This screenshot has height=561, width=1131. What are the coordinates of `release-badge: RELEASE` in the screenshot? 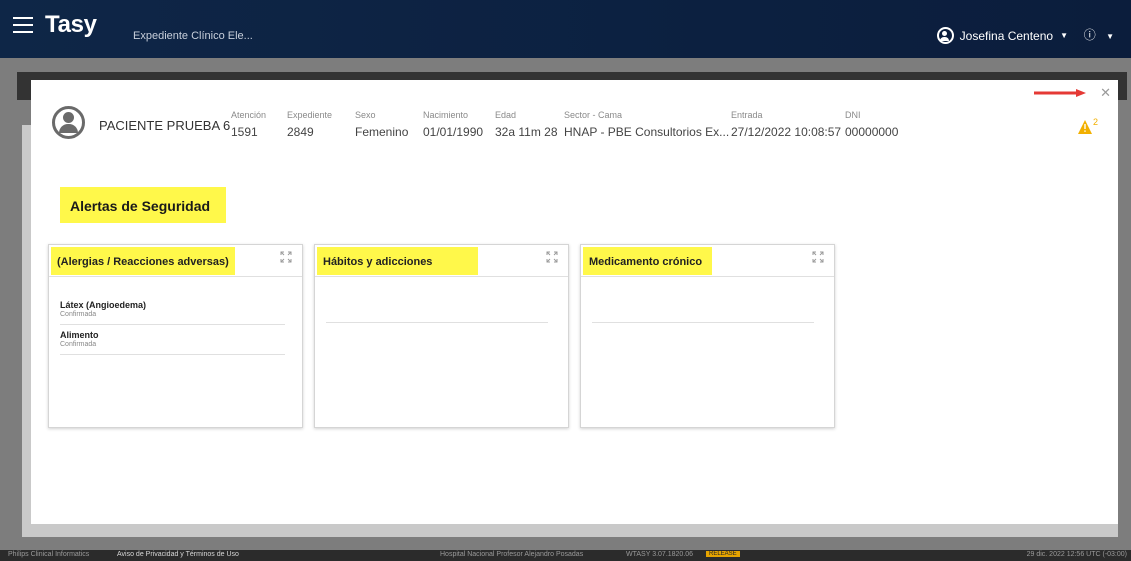 It's located at (723, 554).